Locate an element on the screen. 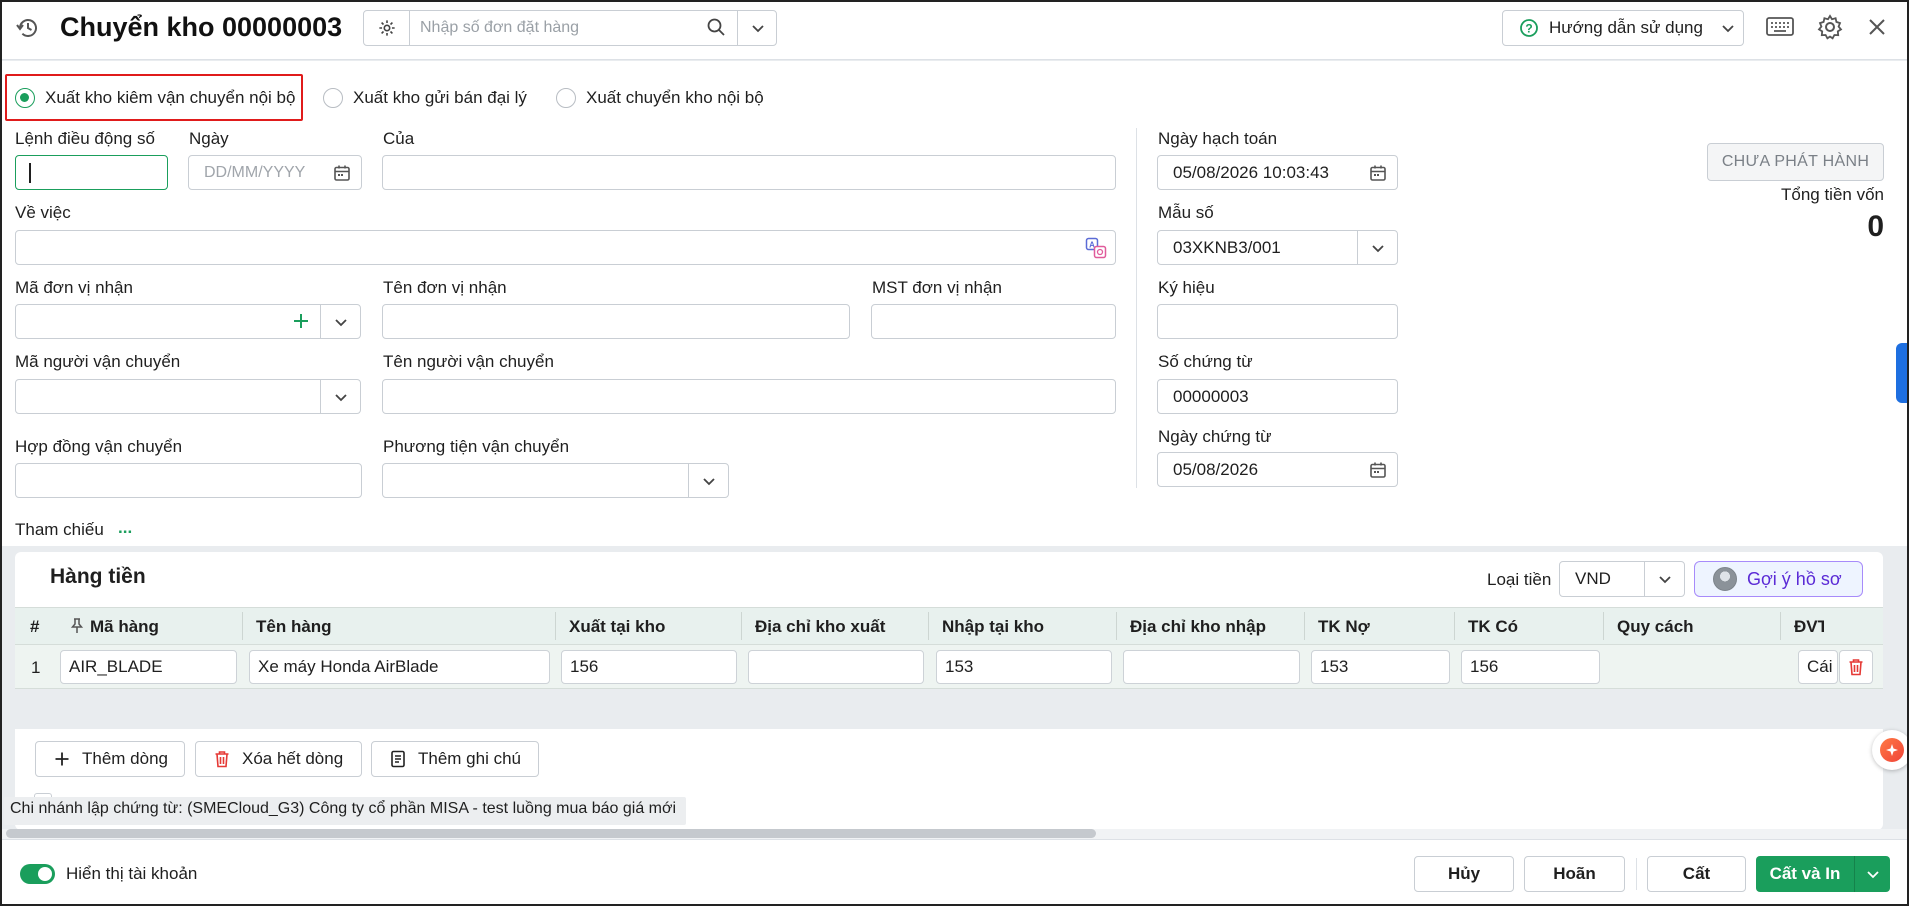 The height and width of the screenshot is (906, 1909). carrier-code-dropdown is located at coordinates (340, 396).